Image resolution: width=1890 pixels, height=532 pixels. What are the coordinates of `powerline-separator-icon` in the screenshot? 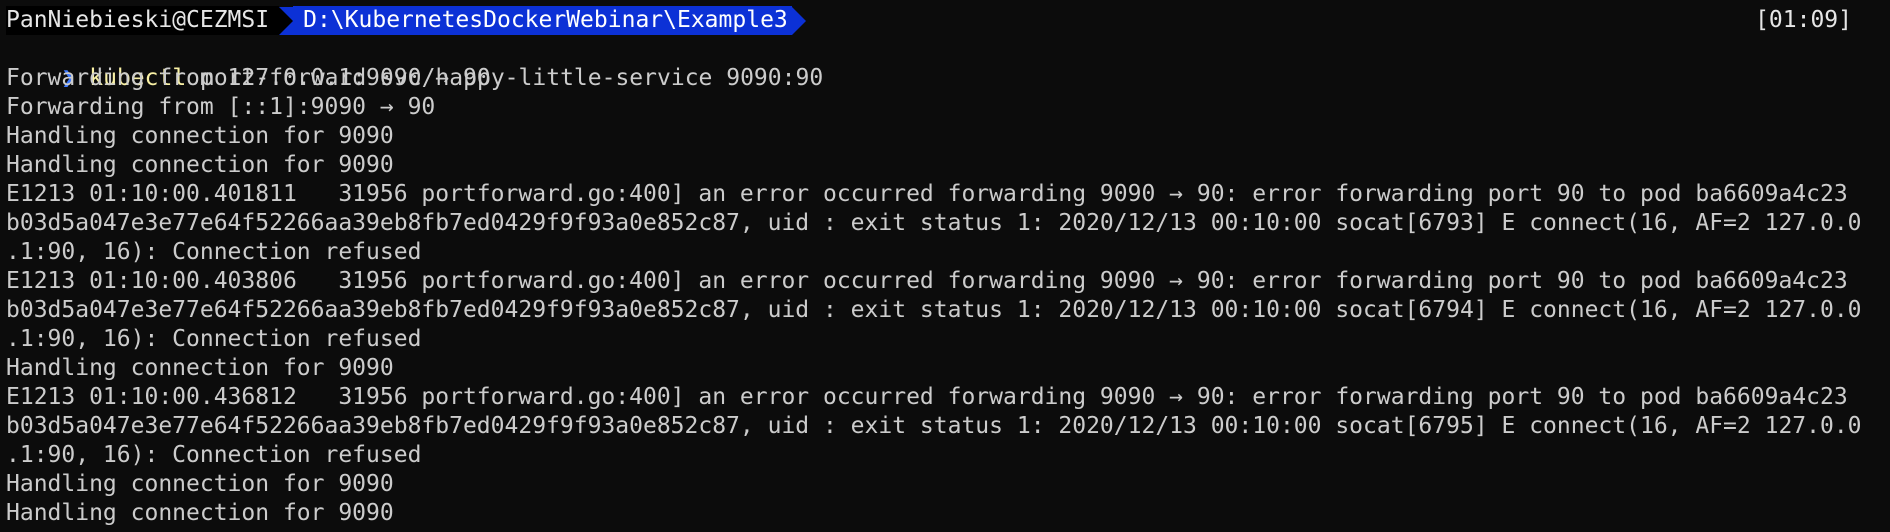 It's located at (286, 20).